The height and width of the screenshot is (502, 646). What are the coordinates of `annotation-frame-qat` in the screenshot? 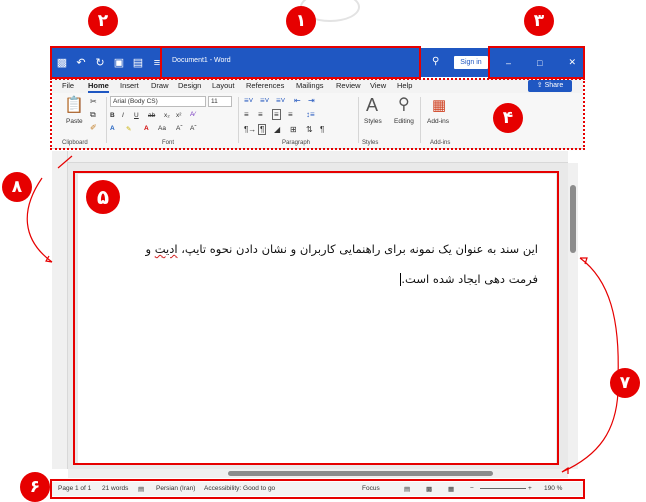 It's located at (106, 62).